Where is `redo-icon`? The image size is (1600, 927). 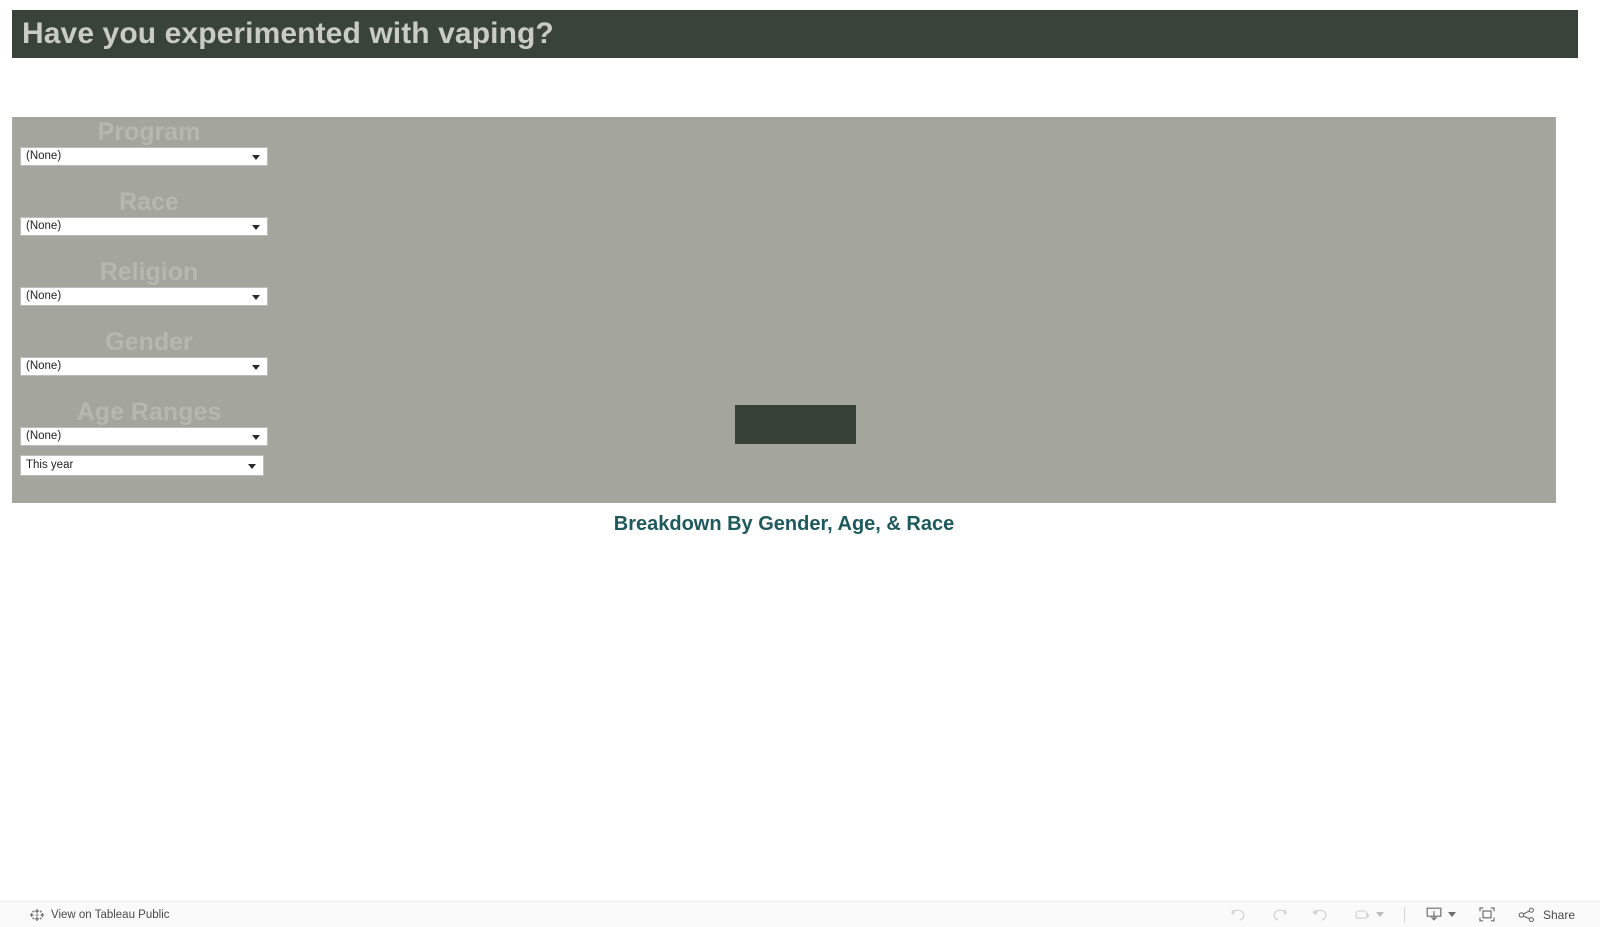
redo-icon is located at coordinates (1279, 915).